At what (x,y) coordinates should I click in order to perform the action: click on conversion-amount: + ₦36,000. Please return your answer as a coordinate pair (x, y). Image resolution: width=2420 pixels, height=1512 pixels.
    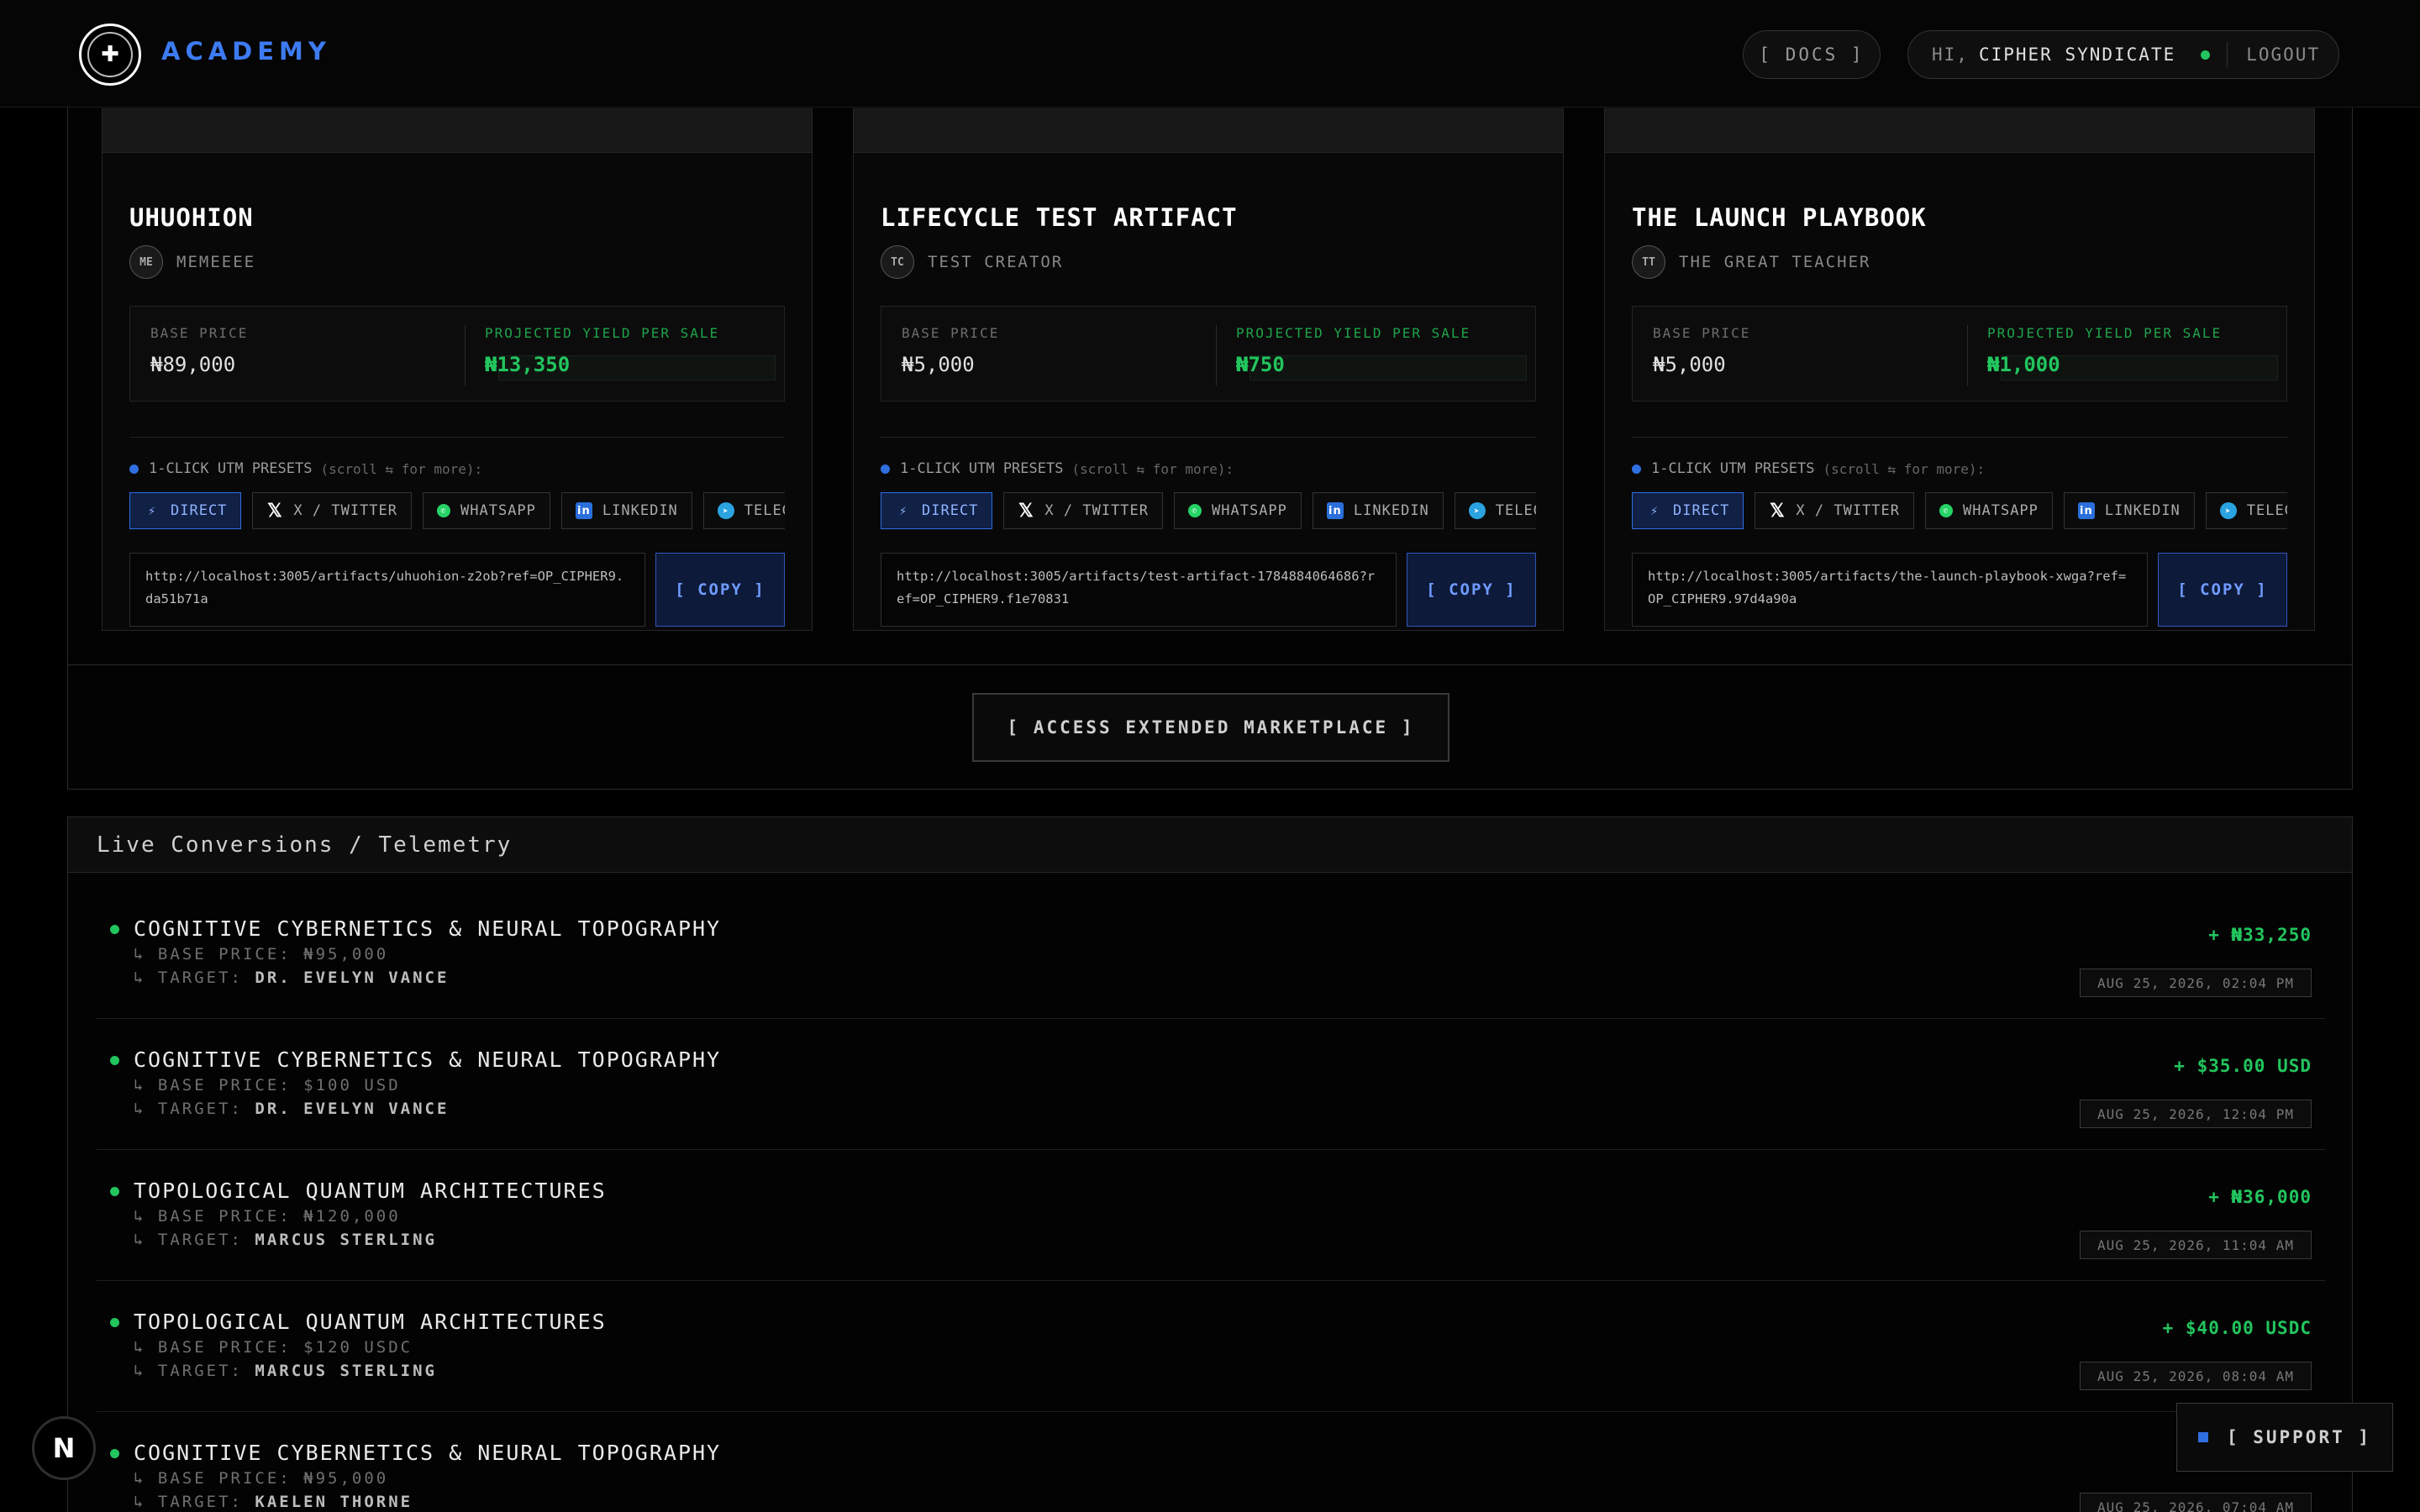
    Looking at the image, I should click on (2260, 1197).